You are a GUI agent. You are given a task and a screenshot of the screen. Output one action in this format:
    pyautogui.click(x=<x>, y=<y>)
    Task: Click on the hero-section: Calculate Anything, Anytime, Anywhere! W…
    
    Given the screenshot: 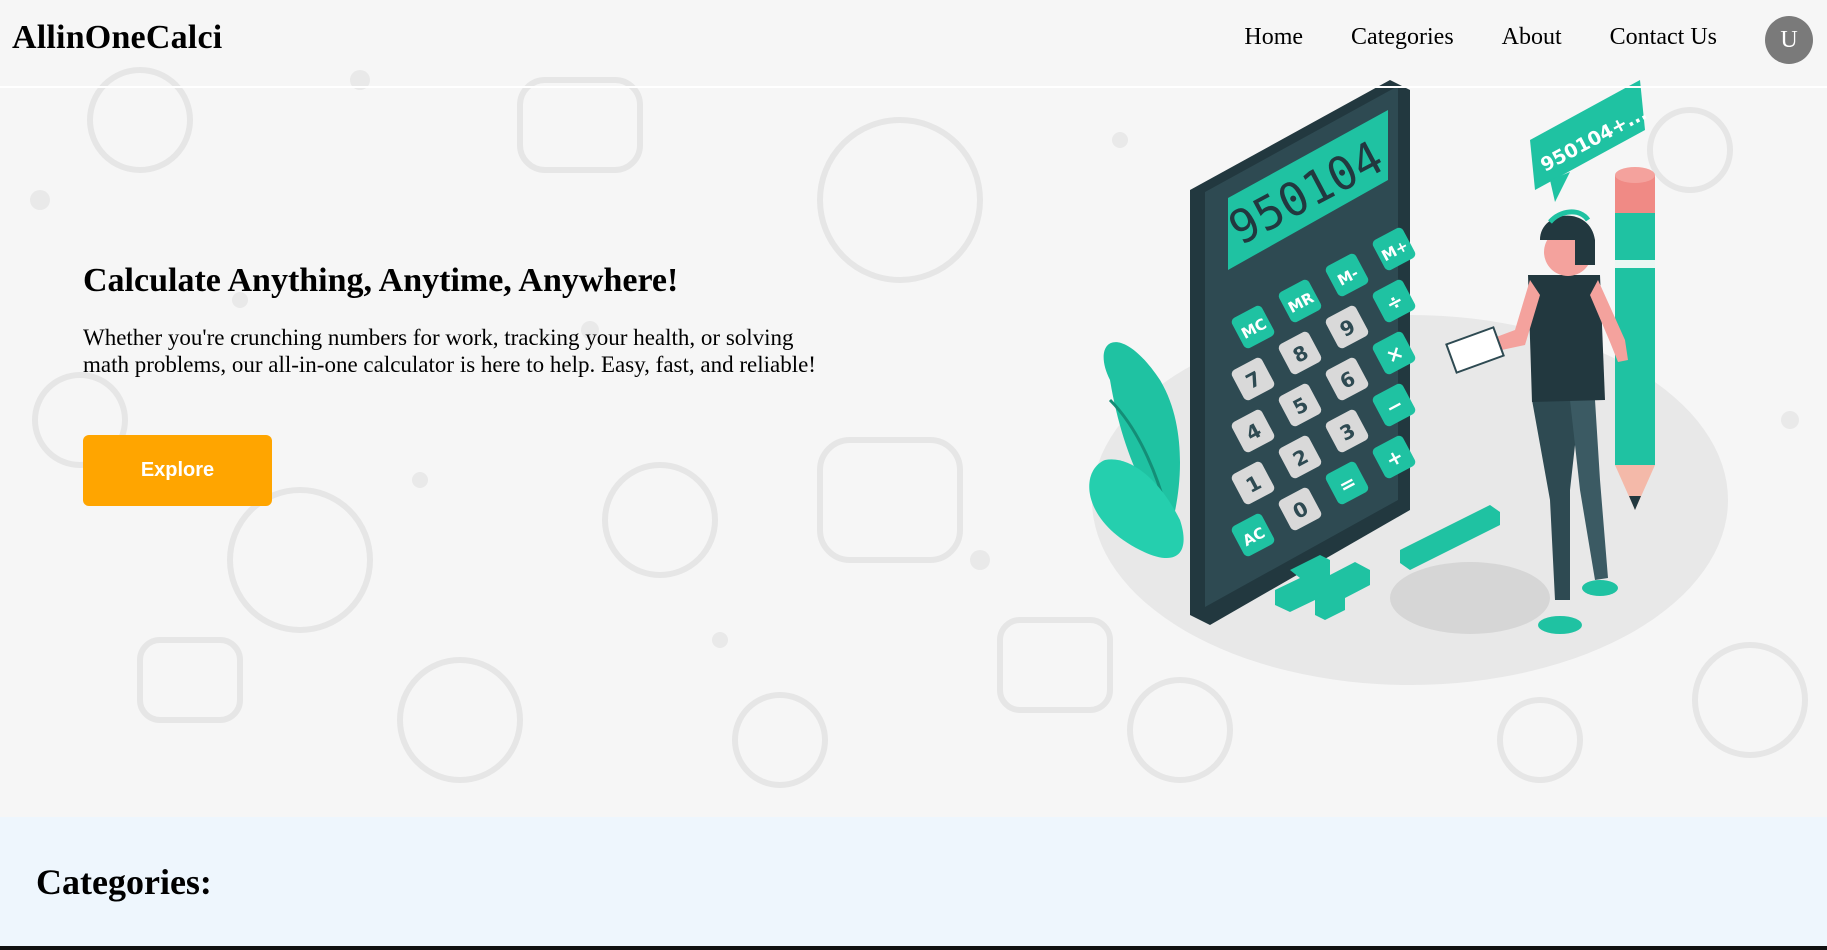 What is the action you would take?
    pyautogui.click(x=463, y=320)
    